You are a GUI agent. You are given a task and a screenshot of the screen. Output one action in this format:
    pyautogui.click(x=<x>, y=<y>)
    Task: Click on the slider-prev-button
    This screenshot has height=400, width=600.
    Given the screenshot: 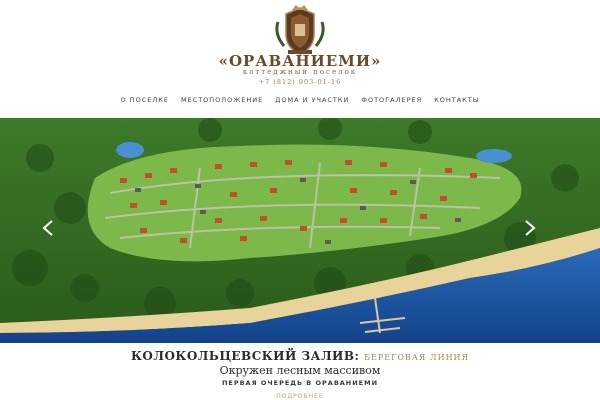 What is the action you would take?
    pyautogui.click(x=49, y=228)
    